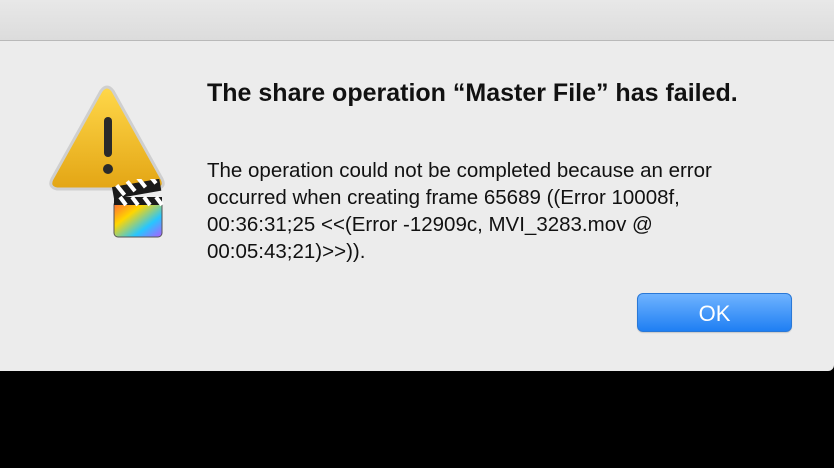 The image size is (834, 468). What do you see at coordinates (714, 312) in the screenshot?
I see `ok-button: OK` at bounding box center [714, 312].